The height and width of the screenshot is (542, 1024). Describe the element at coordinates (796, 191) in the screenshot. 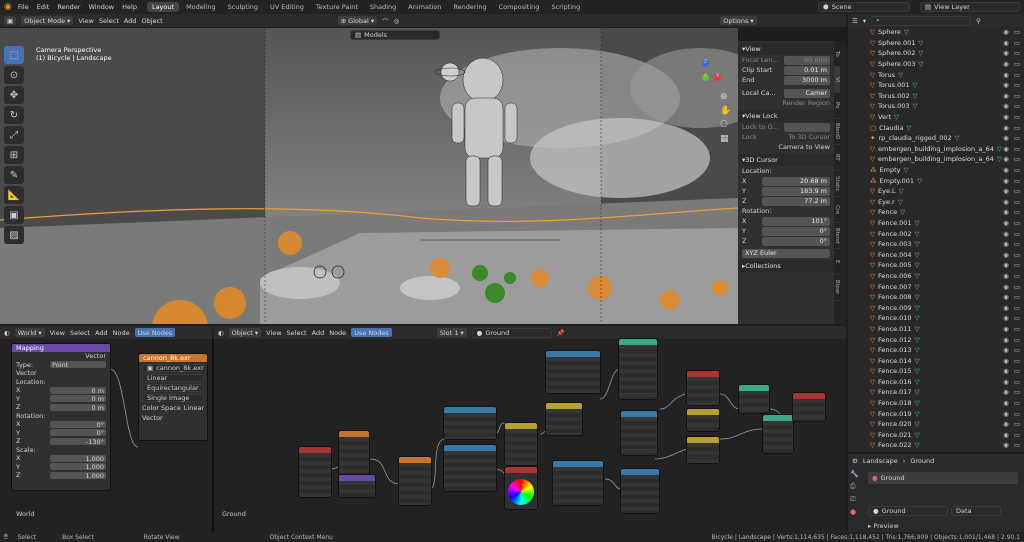

I see `cursor-loc-y-field: 183.9 m` at that location.